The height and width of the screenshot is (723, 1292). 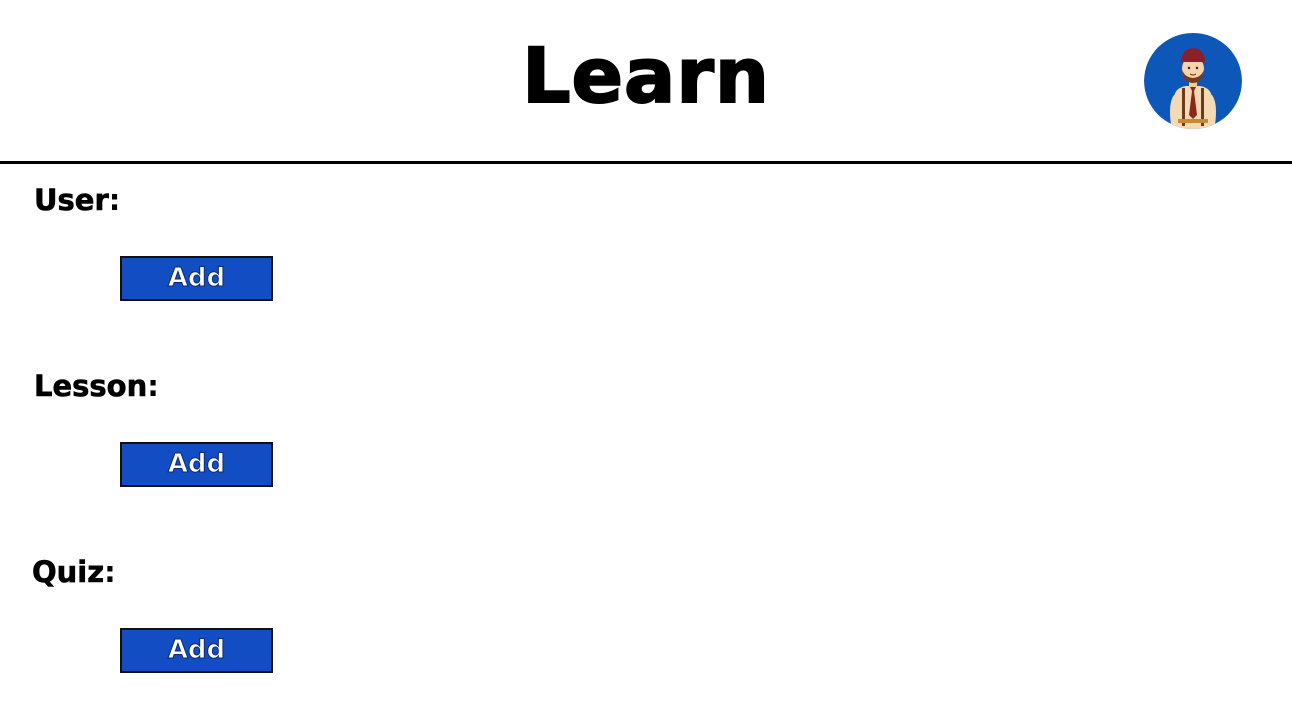 What do you see at coordinates (645, 75) in the screenshot?
I see `page-title: Learn` at bounding box center [645, 75].